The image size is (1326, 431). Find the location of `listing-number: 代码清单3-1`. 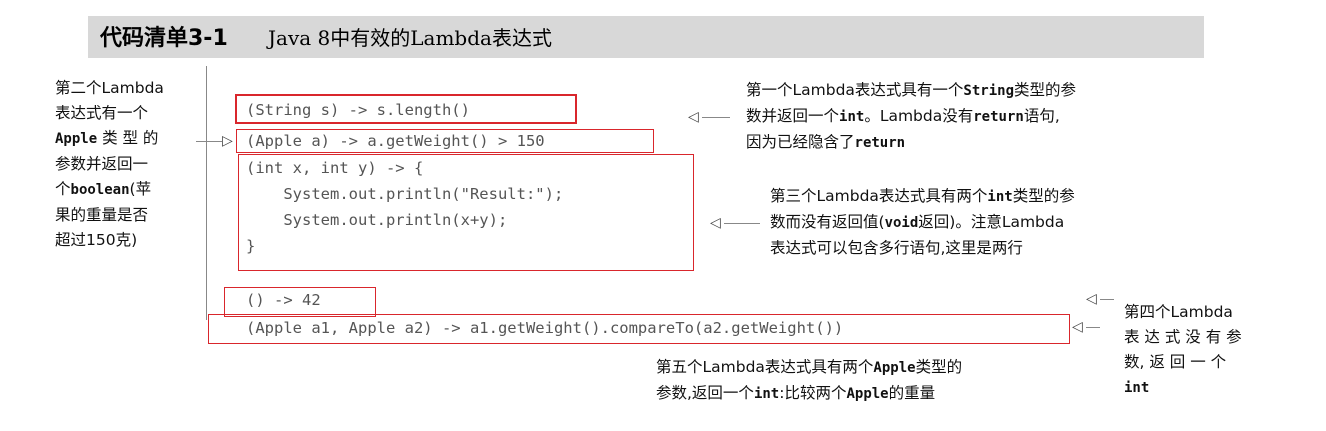

listing-number: 代码清单3-1 is located at coordinates (164, 38).